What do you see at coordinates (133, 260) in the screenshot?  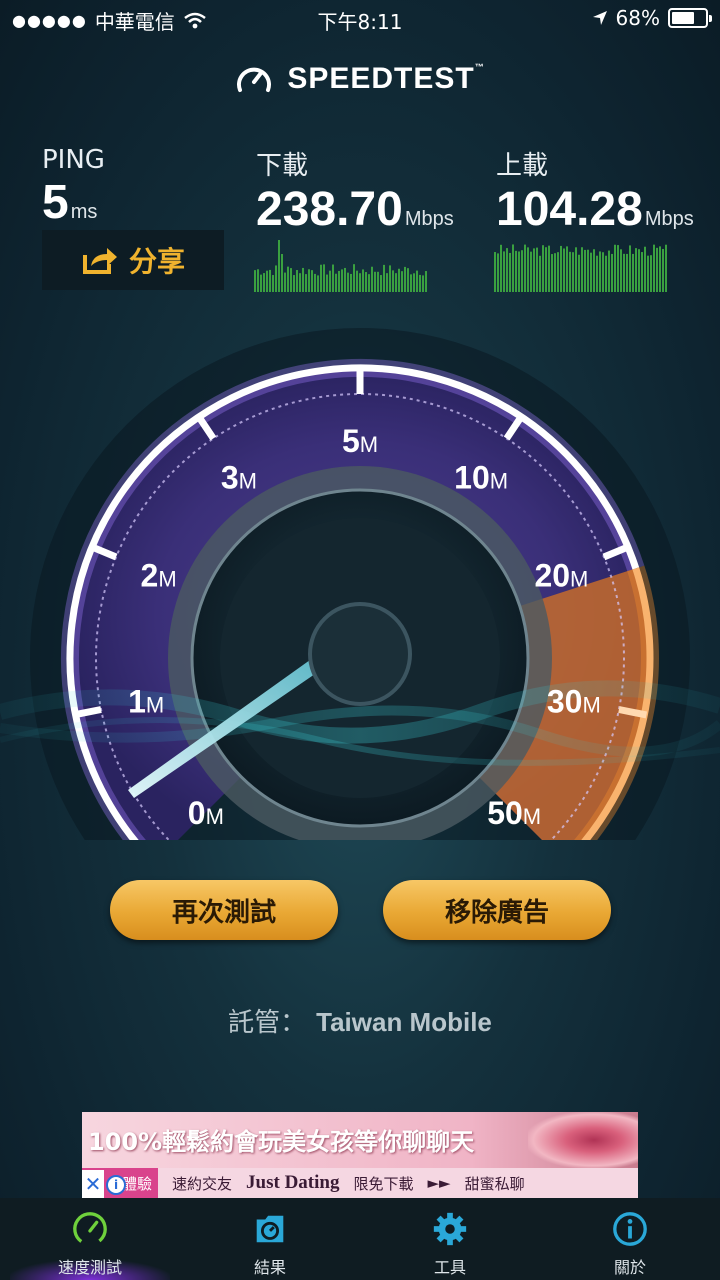 I see `share-button: 分享` at bounding box center [133, 260].